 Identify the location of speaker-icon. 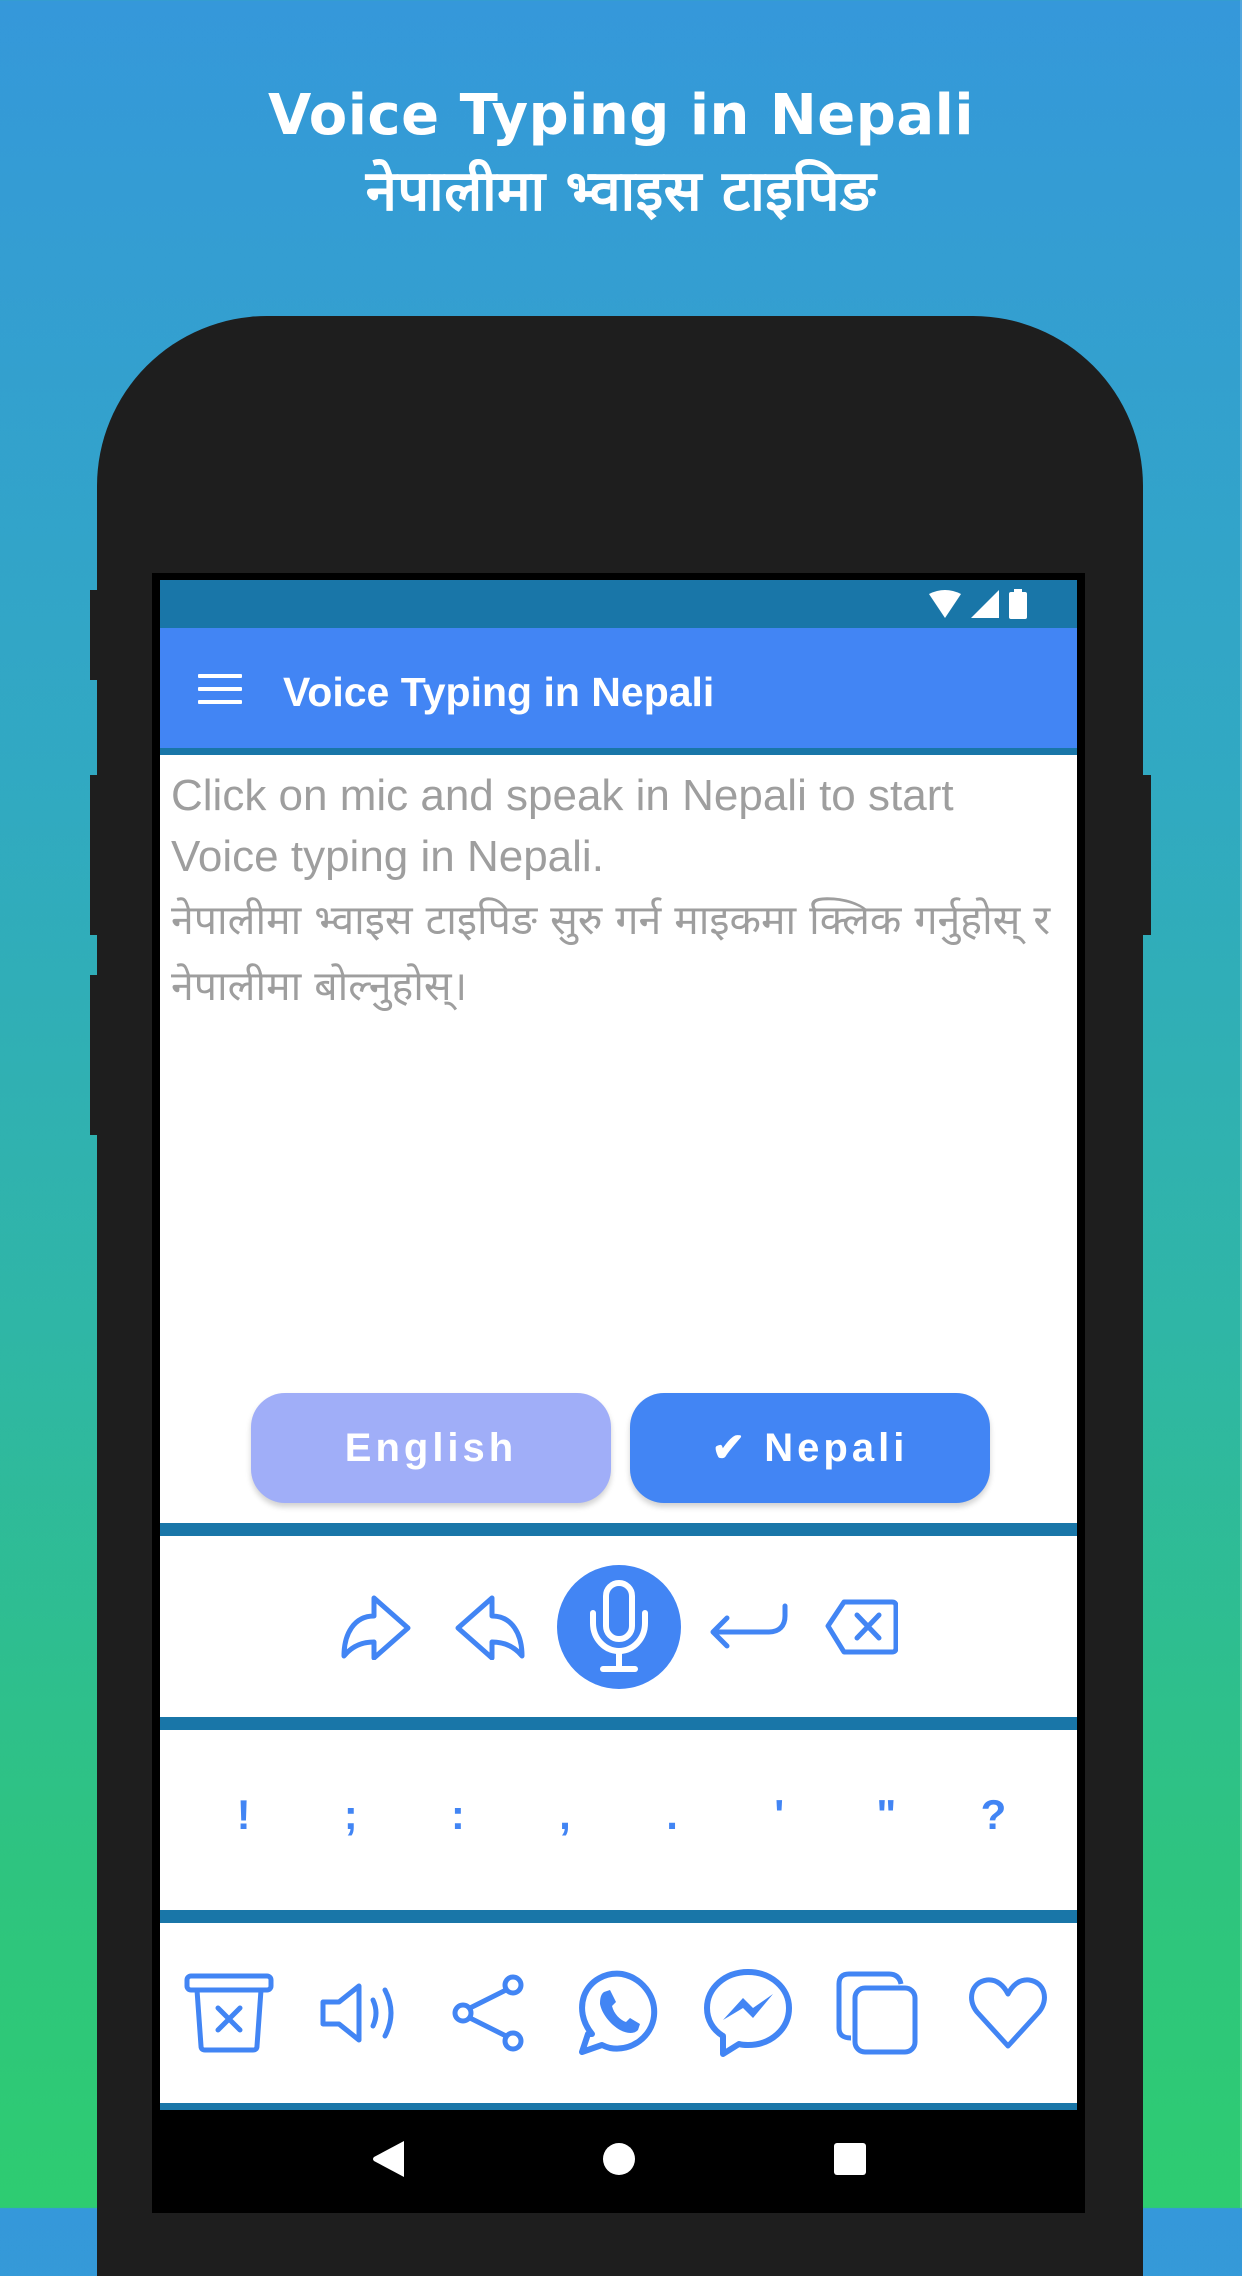
(357, 2013).